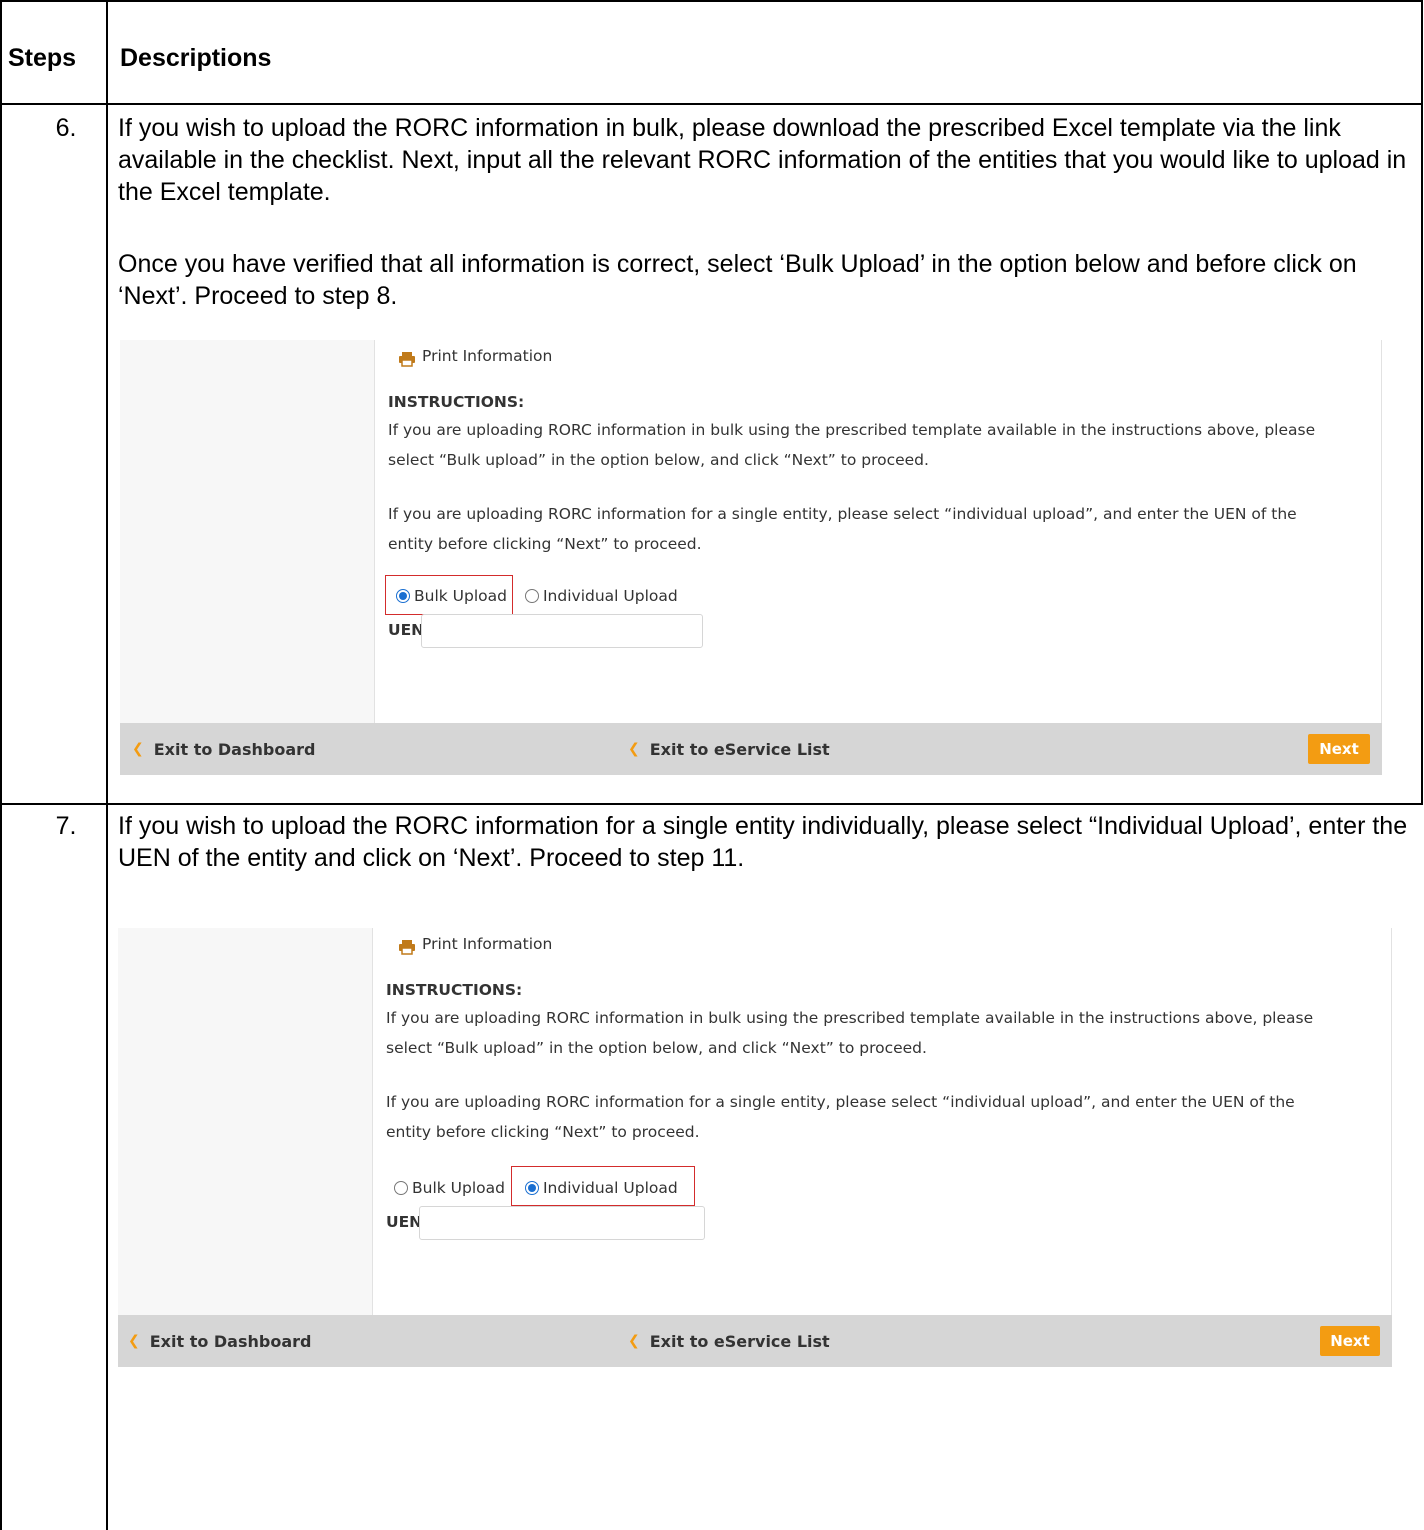 The height and width of the screenshot is (1530, 1424). I want to click on step-number: 7., so click(66, 826).